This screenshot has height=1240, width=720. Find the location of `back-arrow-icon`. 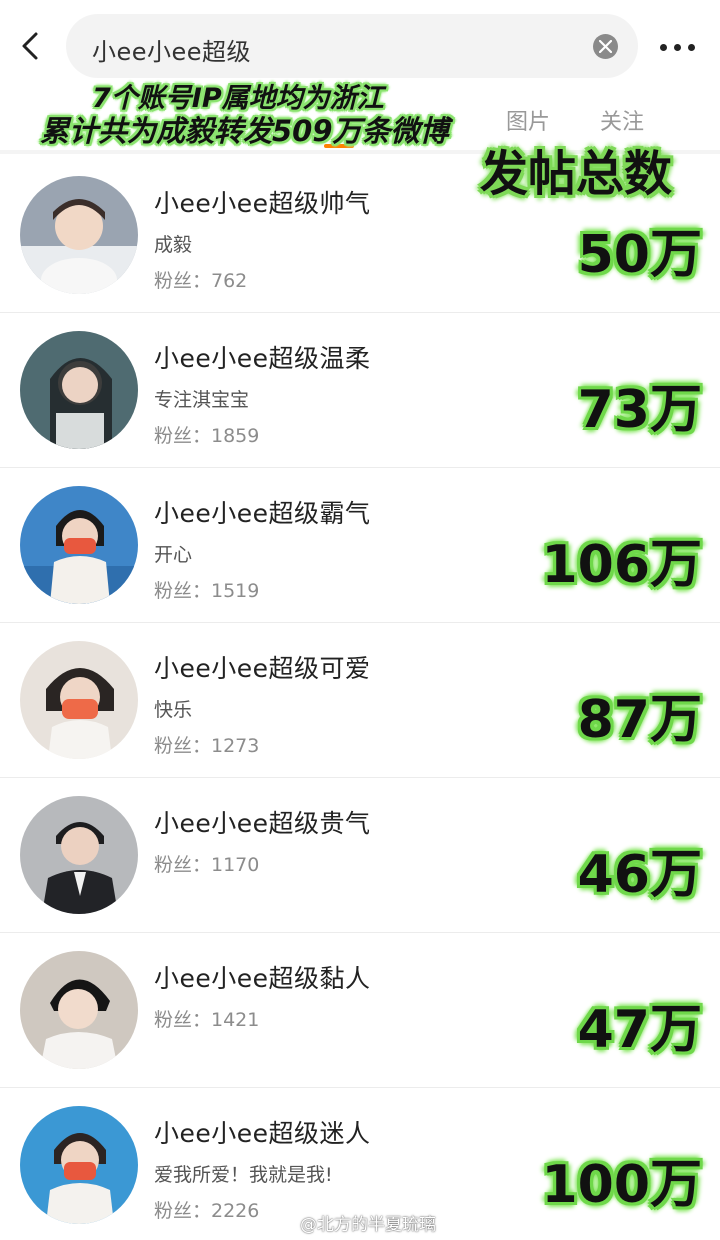

back-arrow-icon is located at coordinates (30, 46).